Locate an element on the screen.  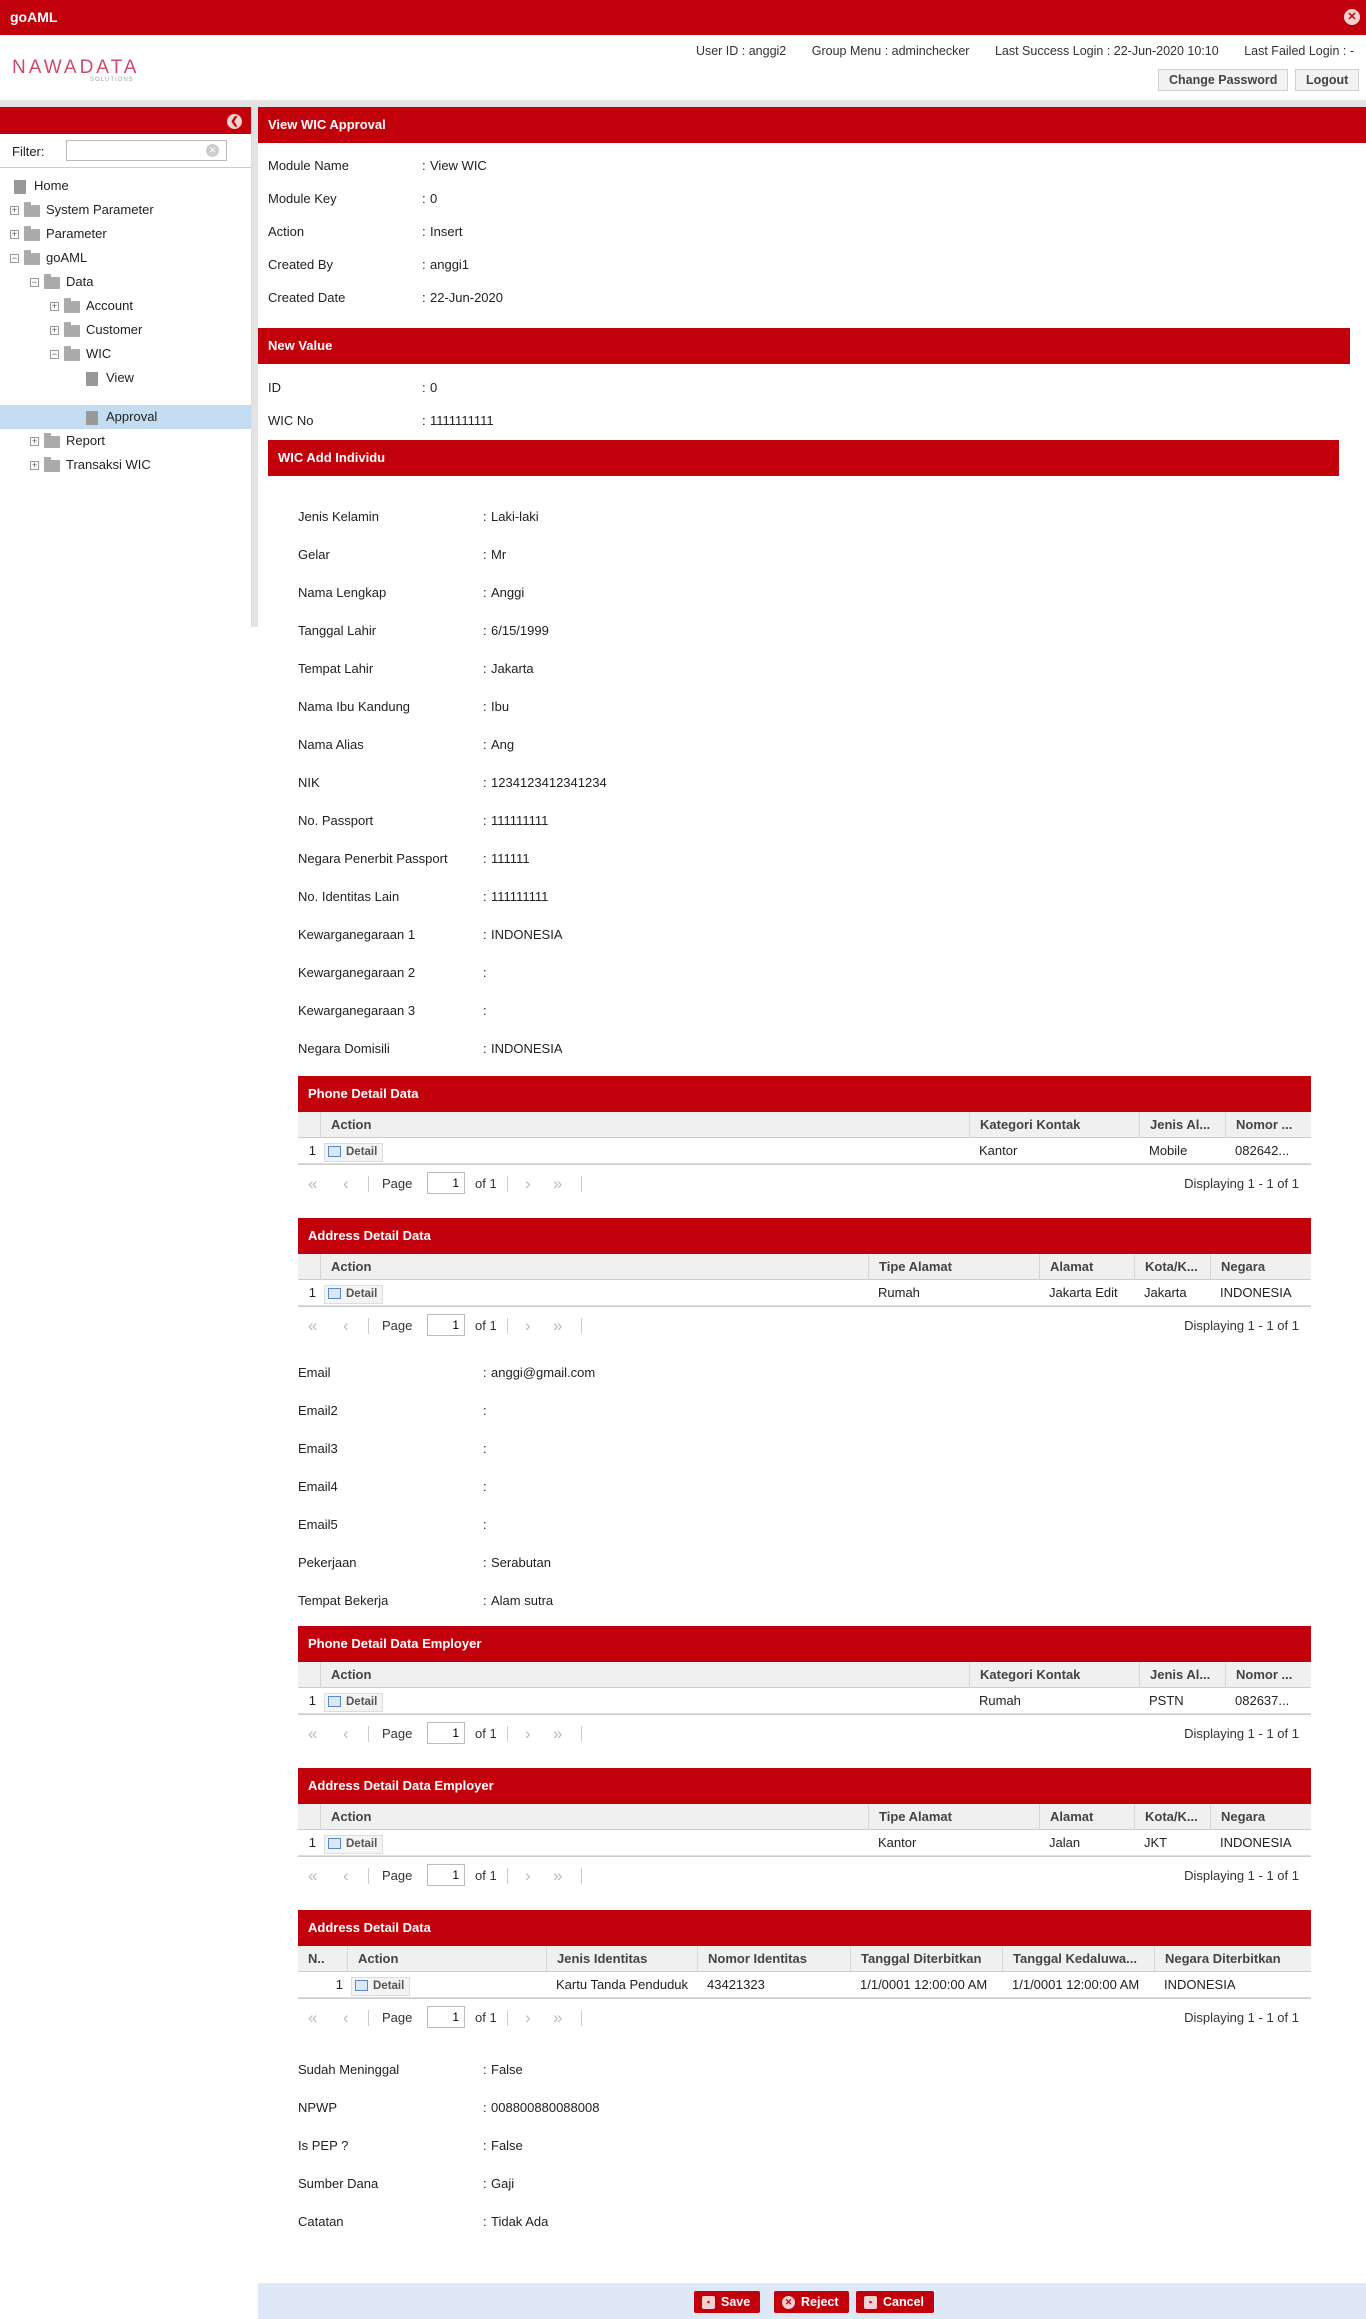
column-header: Jenis Identitas is located at coordinates (621, 1959).